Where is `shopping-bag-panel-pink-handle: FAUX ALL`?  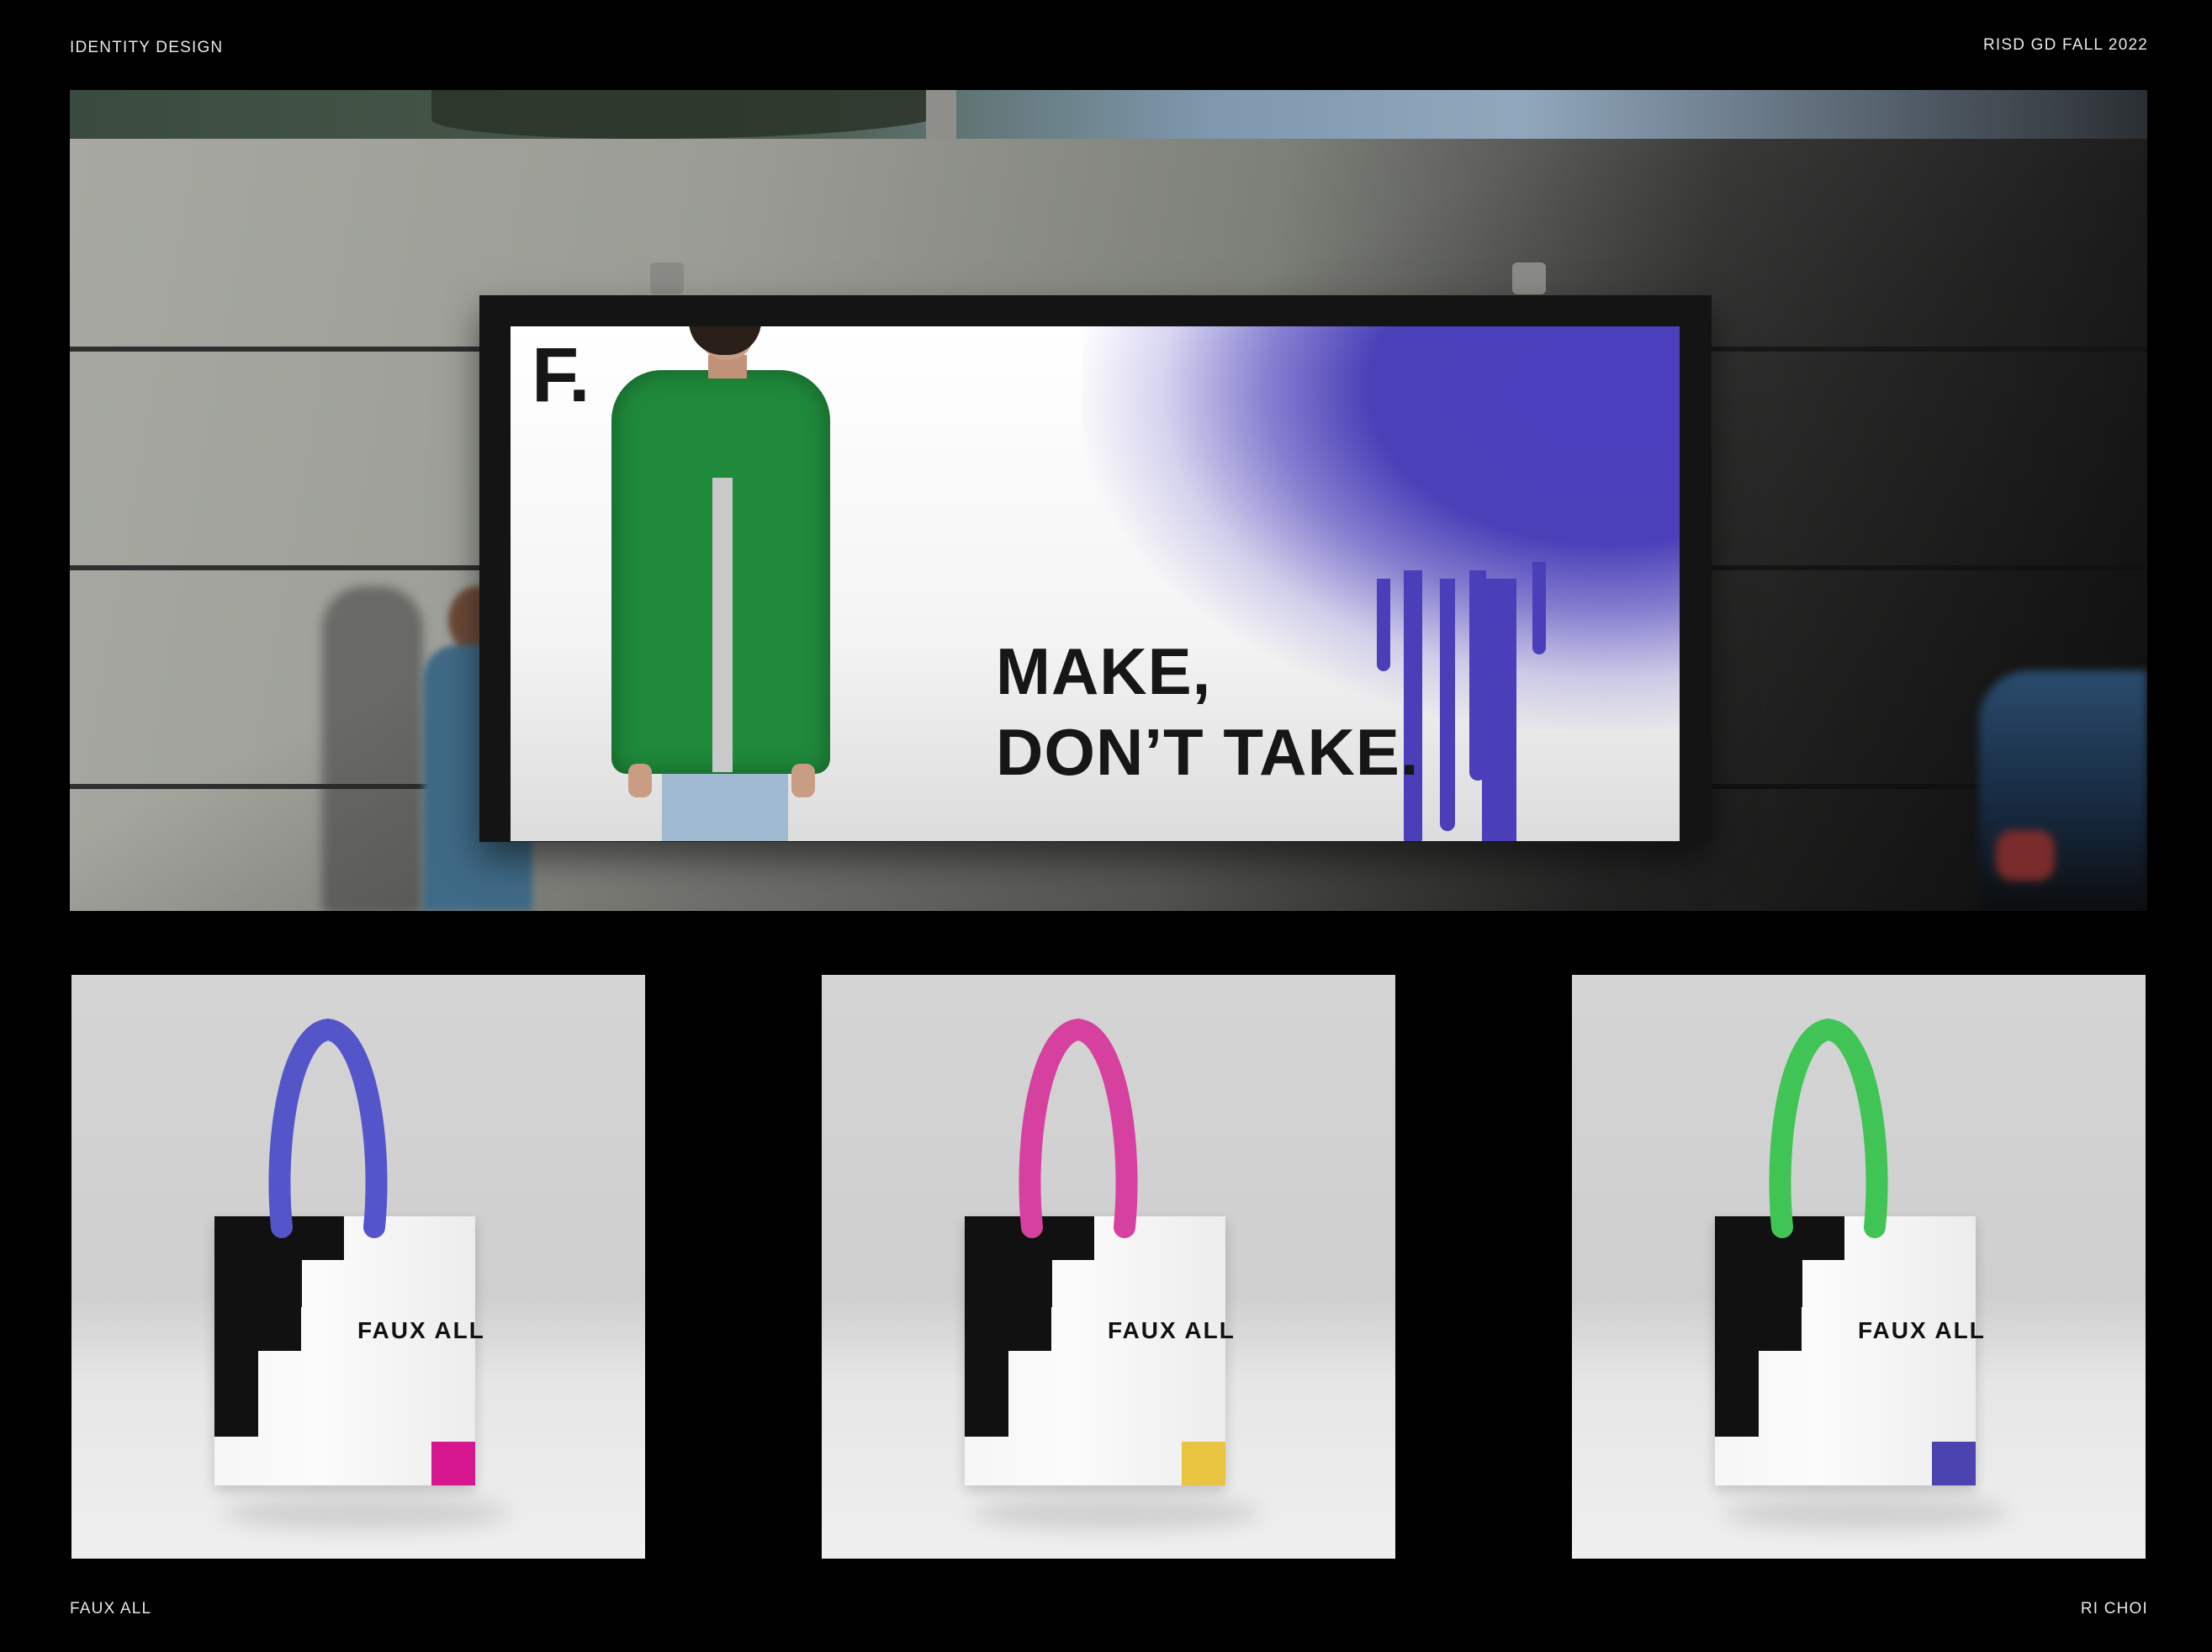
shopping-bag-panel-pink-handle: FAUX ALL is located at coordinates (1108, 1267).